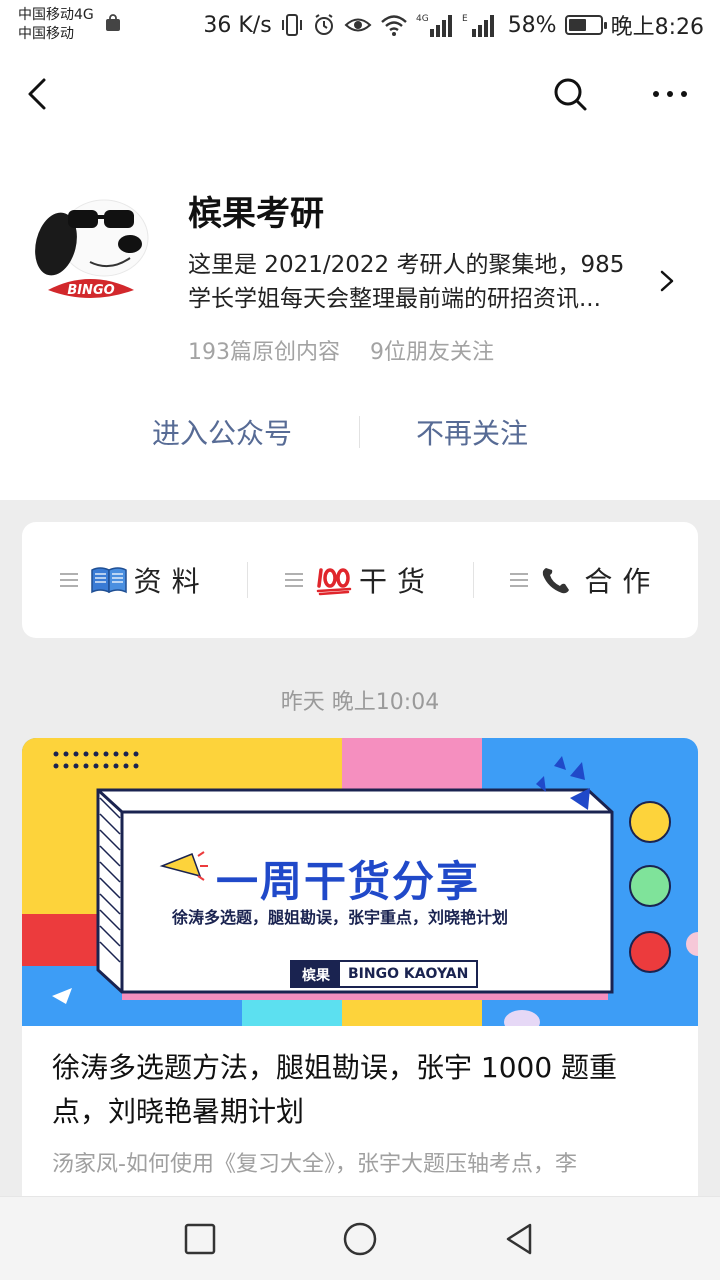 The height and width of the screenshot is (1280, 720). I want to click on shopping-bag-icon, so click(113, 22).